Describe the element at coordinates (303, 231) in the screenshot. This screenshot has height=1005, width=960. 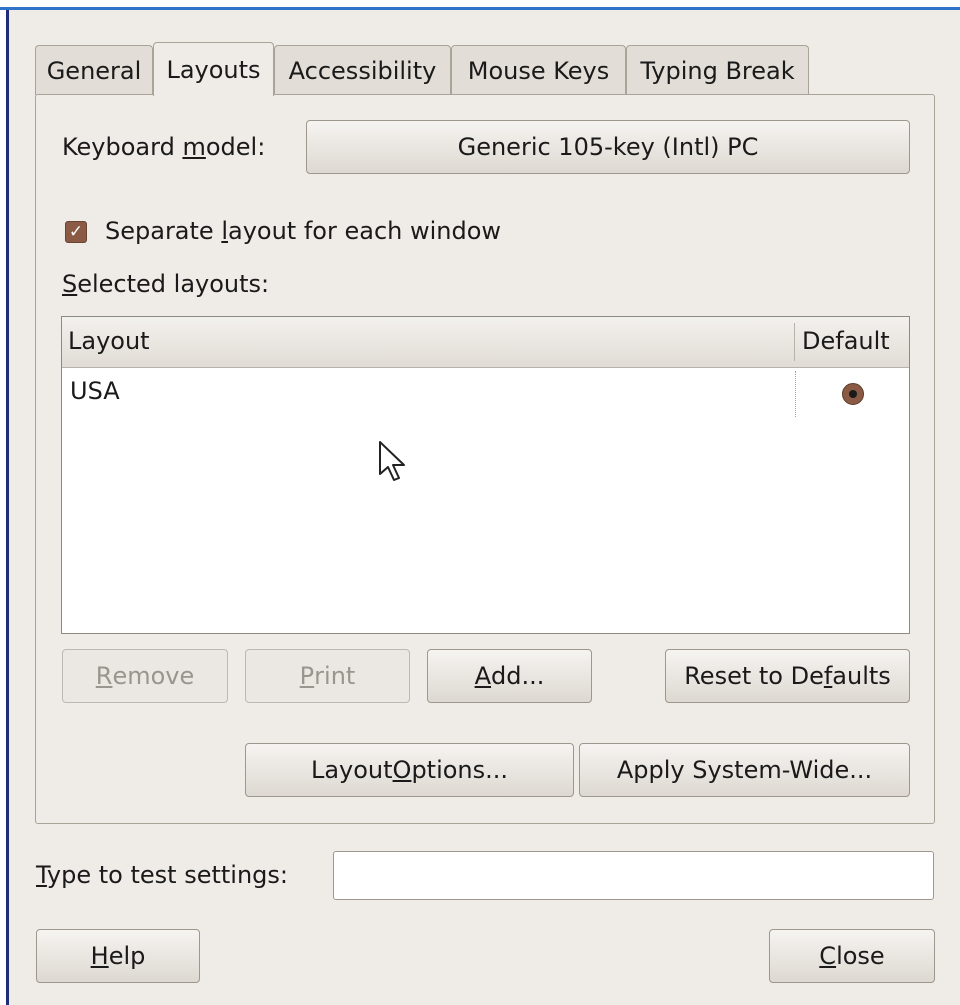
I see `separate-layout-label: Separate layout for each window` at that location.